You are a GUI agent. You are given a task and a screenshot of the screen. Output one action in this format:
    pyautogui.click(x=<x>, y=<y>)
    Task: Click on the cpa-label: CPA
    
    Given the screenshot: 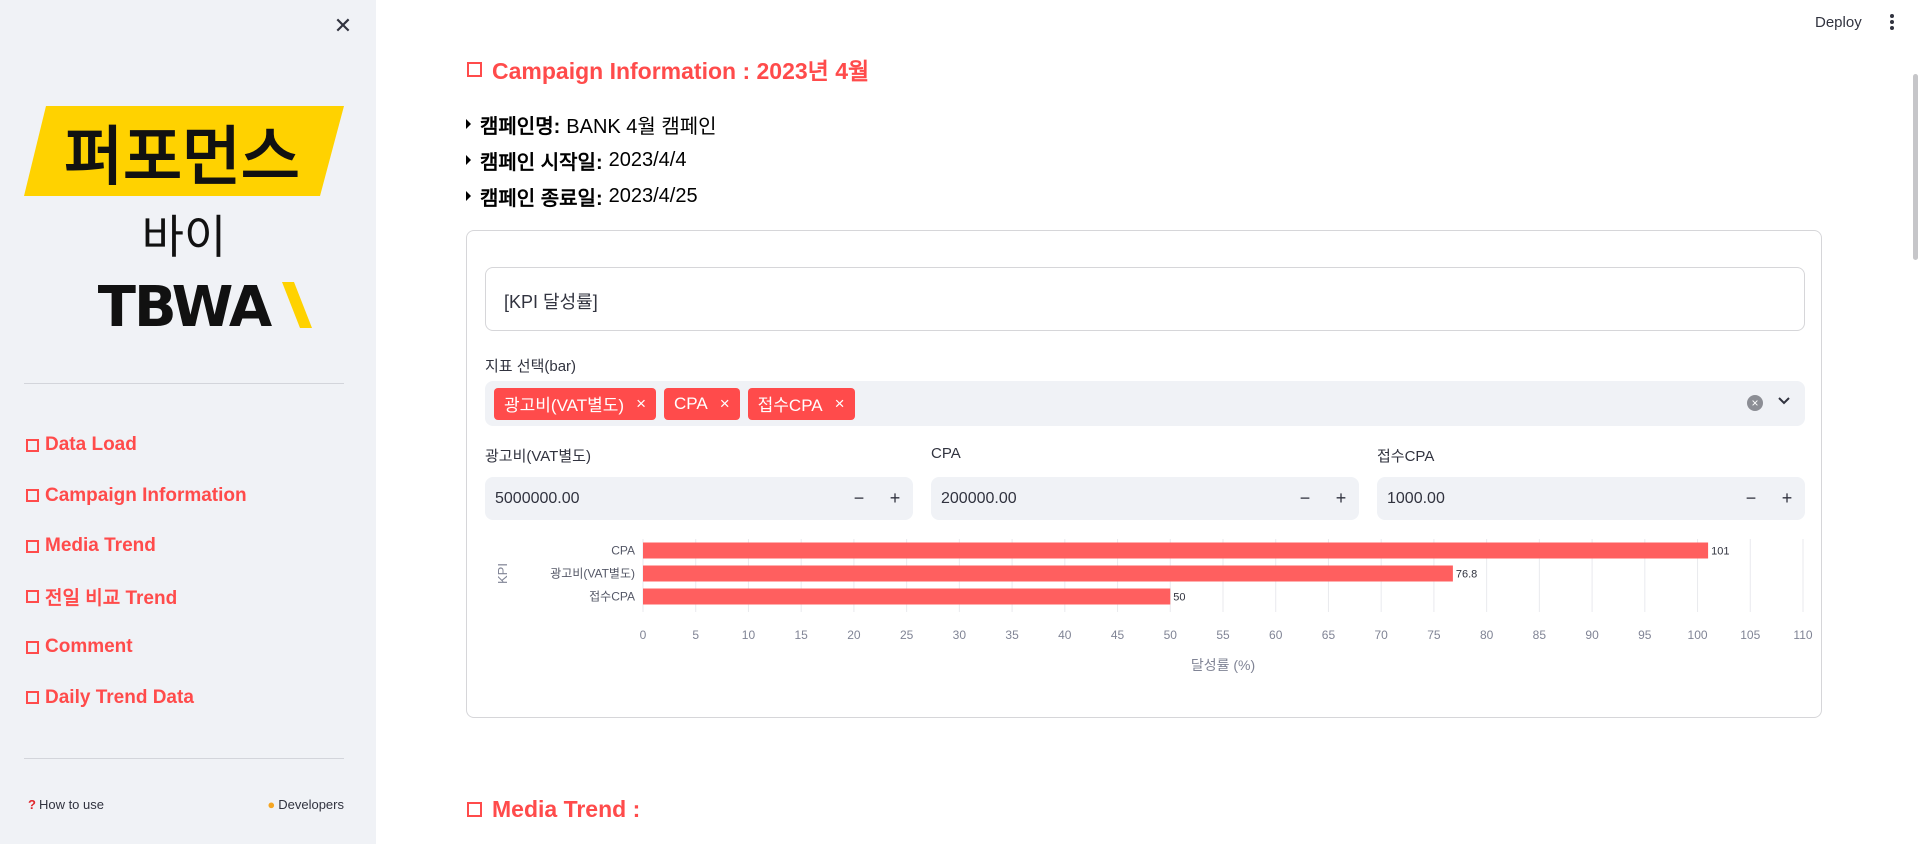 What is the action you would take?
    pyautogui.click(x=946, y=453)
    